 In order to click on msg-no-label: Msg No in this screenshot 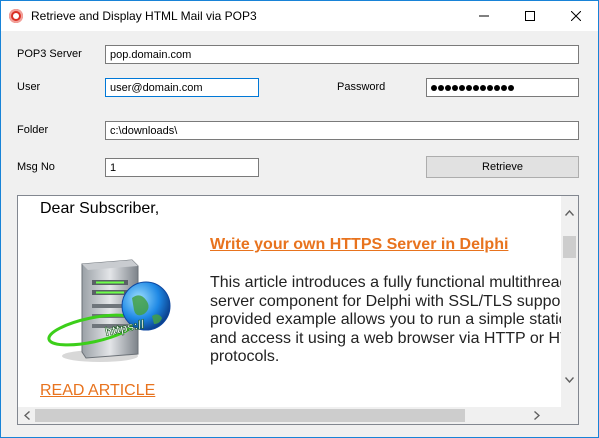, I will do `click(36, 167)`.